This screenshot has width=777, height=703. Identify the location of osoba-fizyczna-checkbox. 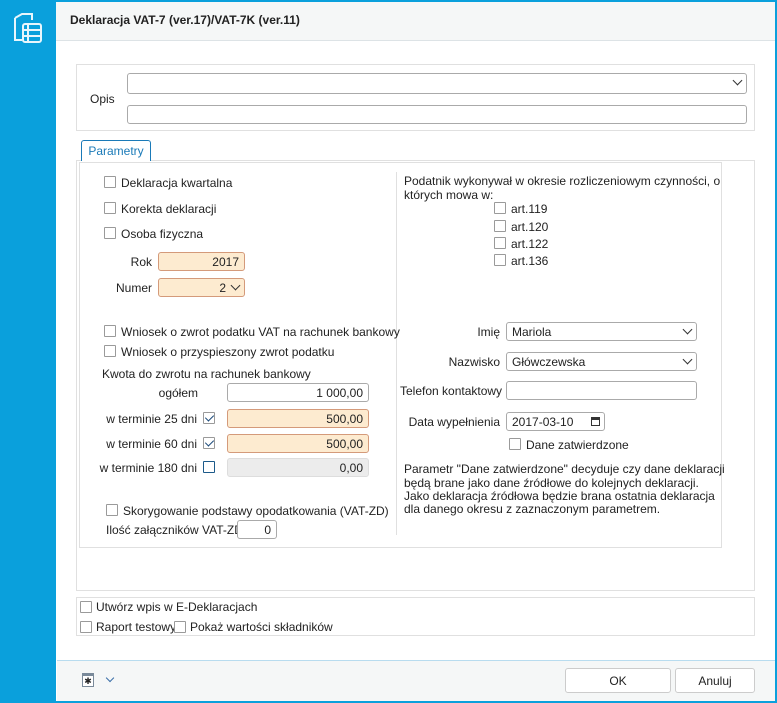
(110, 233).